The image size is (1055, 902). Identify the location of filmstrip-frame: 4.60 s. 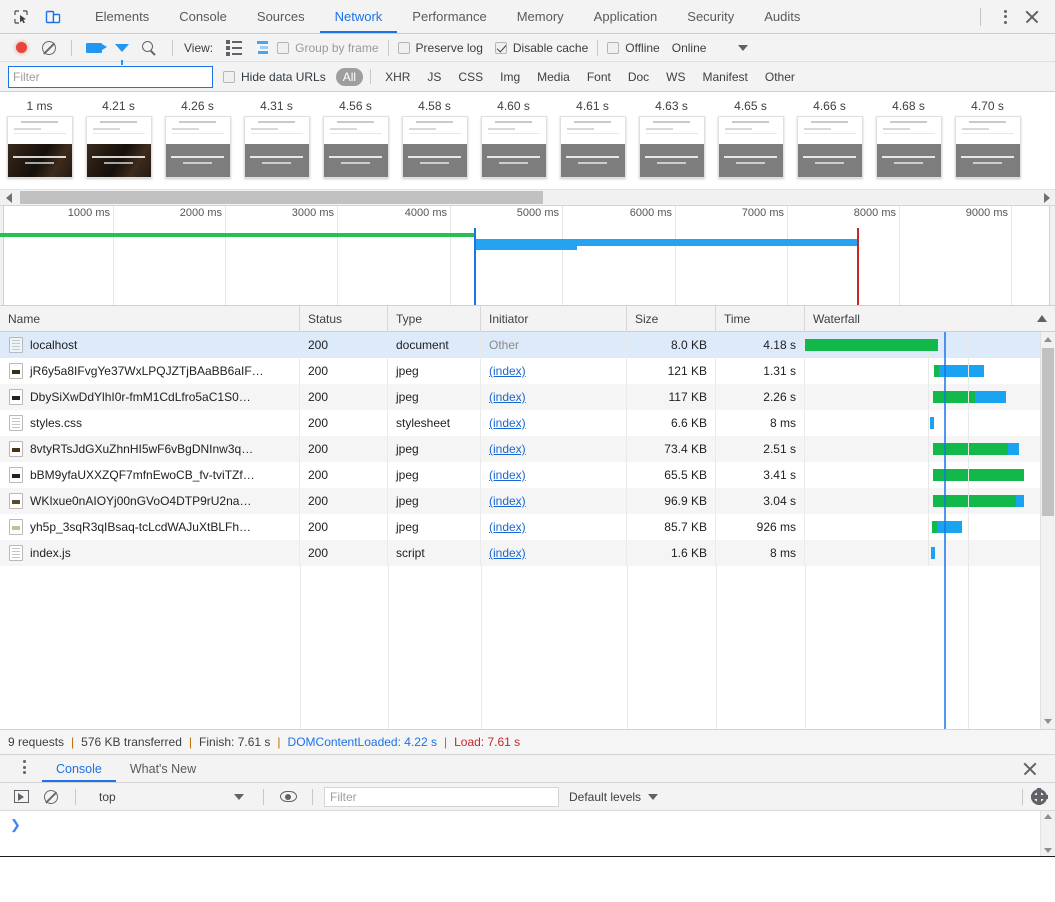
(513, 140).